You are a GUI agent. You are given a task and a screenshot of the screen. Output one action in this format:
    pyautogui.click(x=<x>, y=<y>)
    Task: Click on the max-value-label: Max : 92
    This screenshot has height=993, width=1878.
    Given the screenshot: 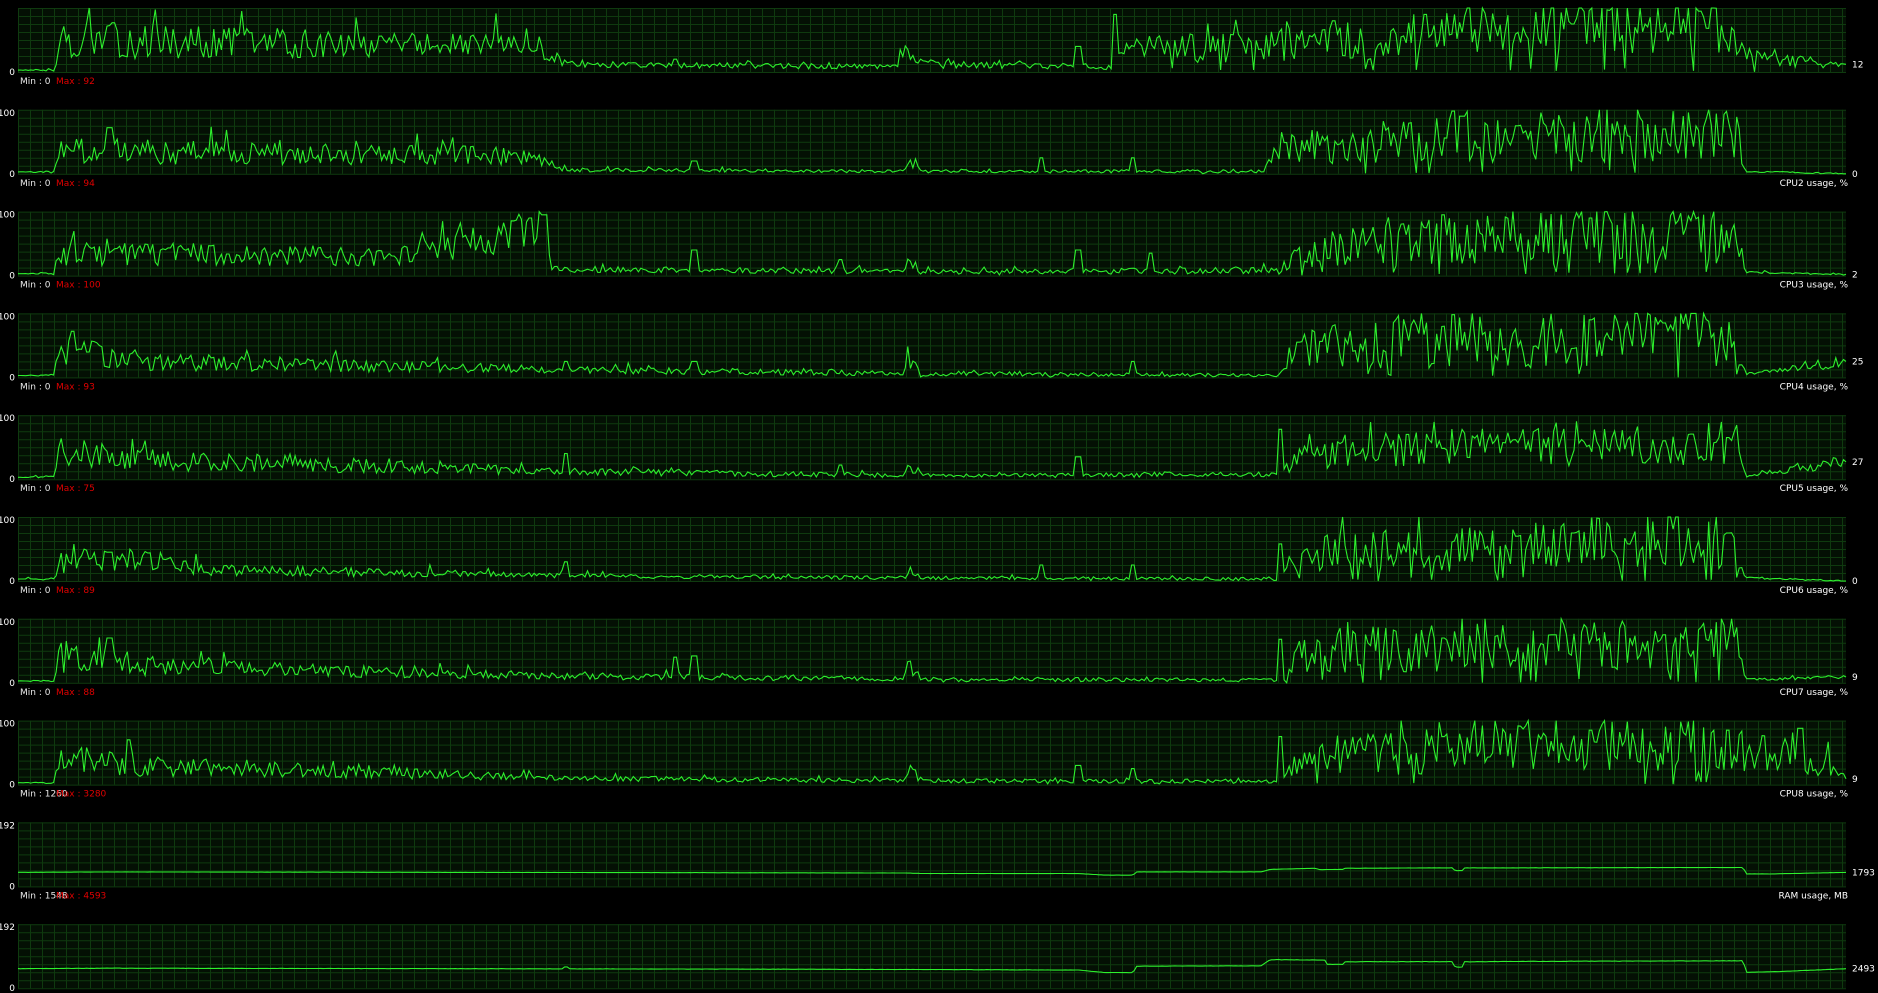 What is the action you would take?
    pyautogui.click(x=75, y=82)
    